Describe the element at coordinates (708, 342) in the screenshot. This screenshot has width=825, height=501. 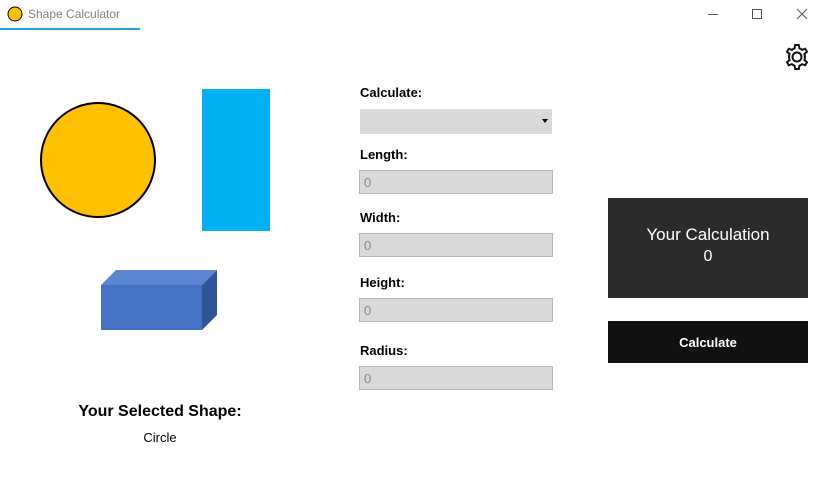
I see `calculate-button: Calculate` at that location.